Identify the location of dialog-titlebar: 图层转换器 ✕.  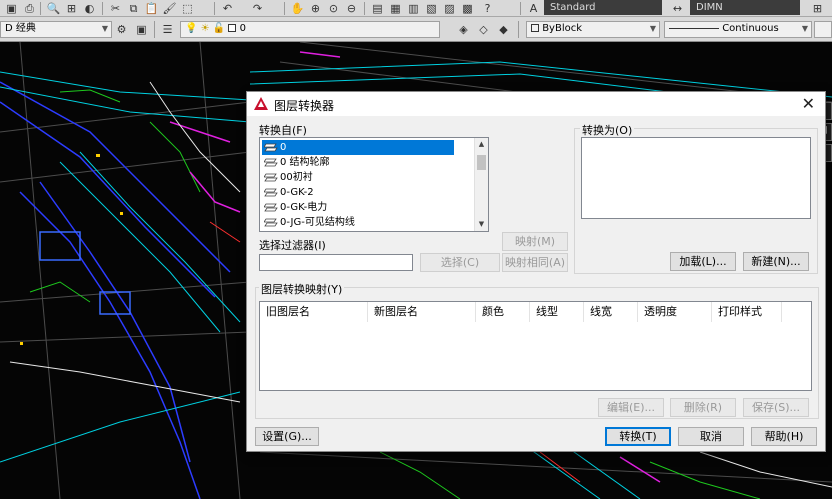
(536, 104).